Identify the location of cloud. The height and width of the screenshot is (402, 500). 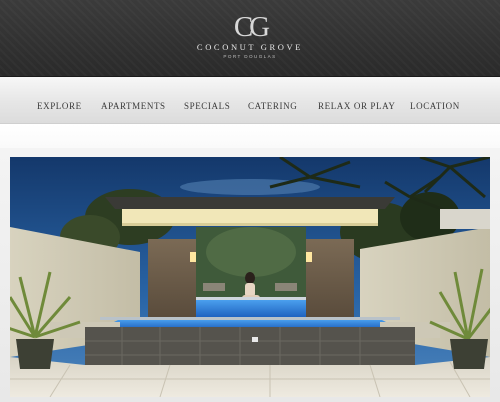
(250, 187).